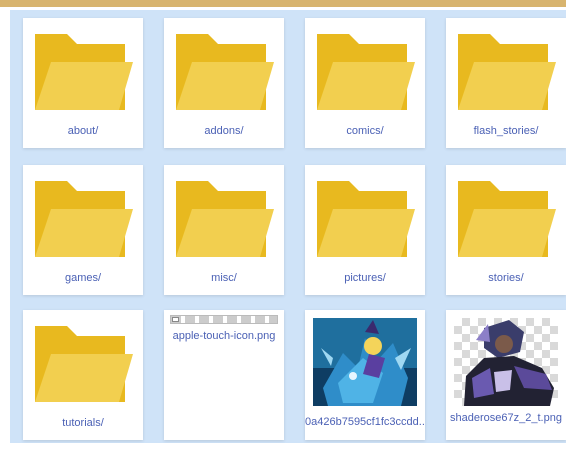 The height and width of the screenshot is (458, 566). Describe the element at coordinates (224, 319) in the screenshot. I see `broken-image-icon` at that location.